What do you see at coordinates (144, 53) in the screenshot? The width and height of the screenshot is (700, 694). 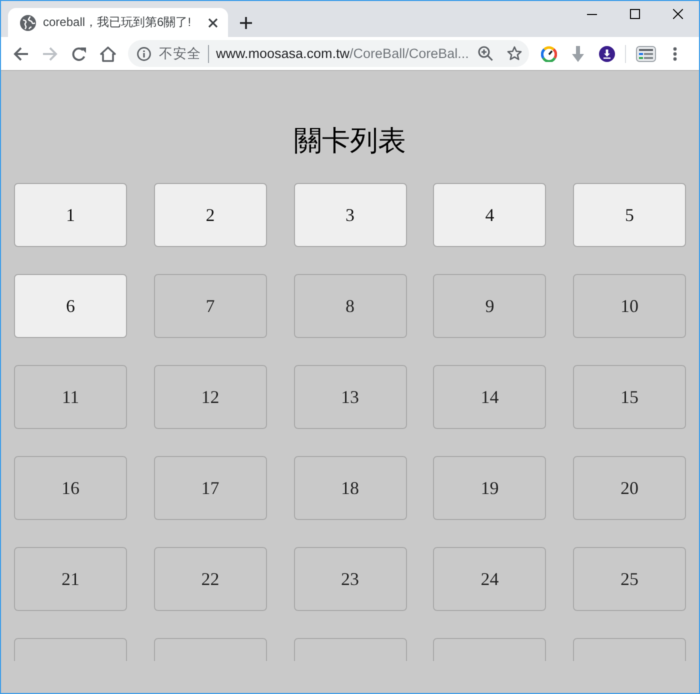 I see `info-icon` at bounding box center [144, 53].